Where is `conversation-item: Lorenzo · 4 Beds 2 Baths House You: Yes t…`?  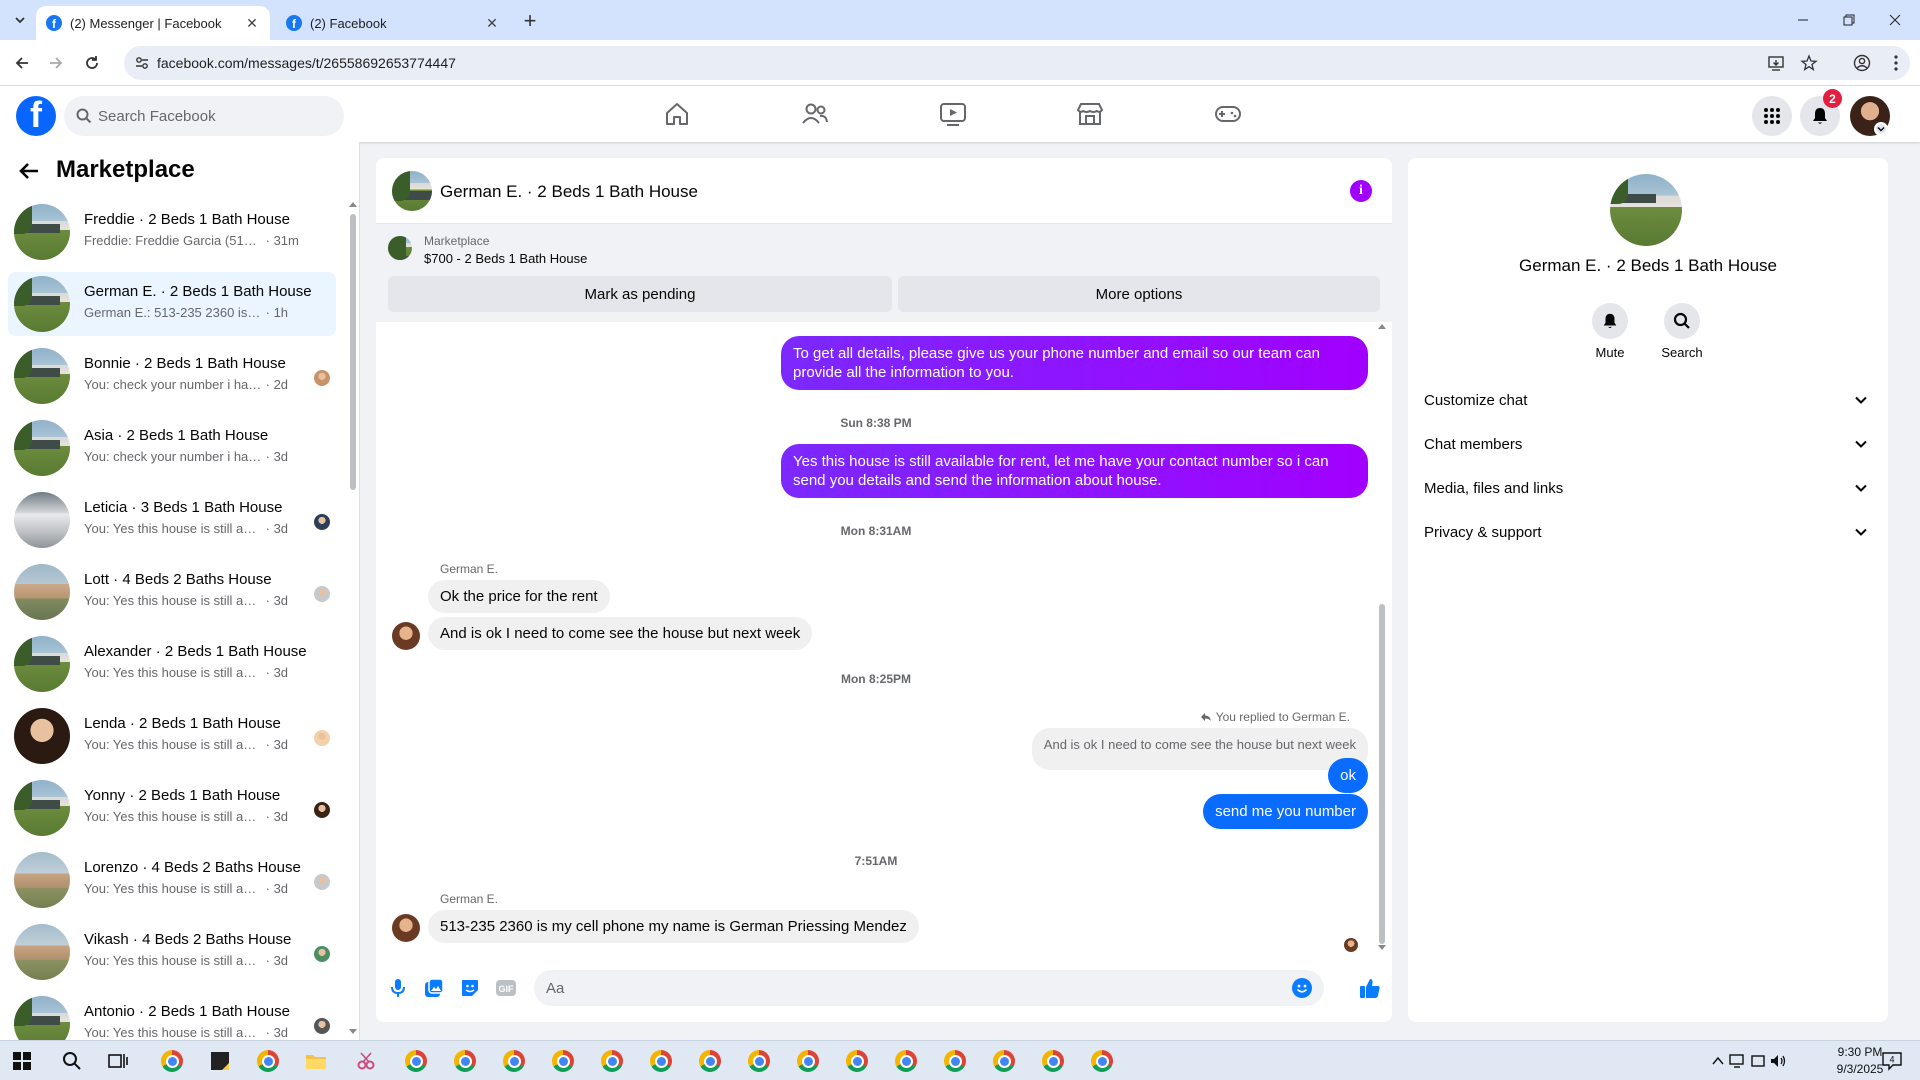
conversation-item: Lorenzo · 4 Beds 2 Baths House You: Yes t… is located at coordinates (172, 880).